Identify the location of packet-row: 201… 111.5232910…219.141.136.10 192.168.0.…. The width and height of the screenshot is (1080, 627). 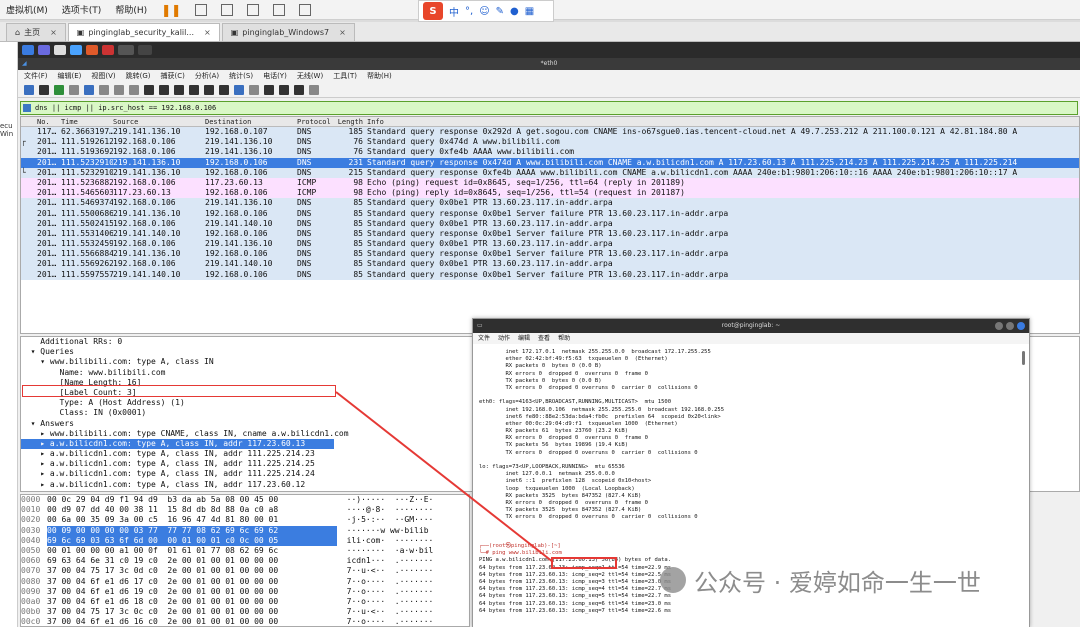
(550, 162).